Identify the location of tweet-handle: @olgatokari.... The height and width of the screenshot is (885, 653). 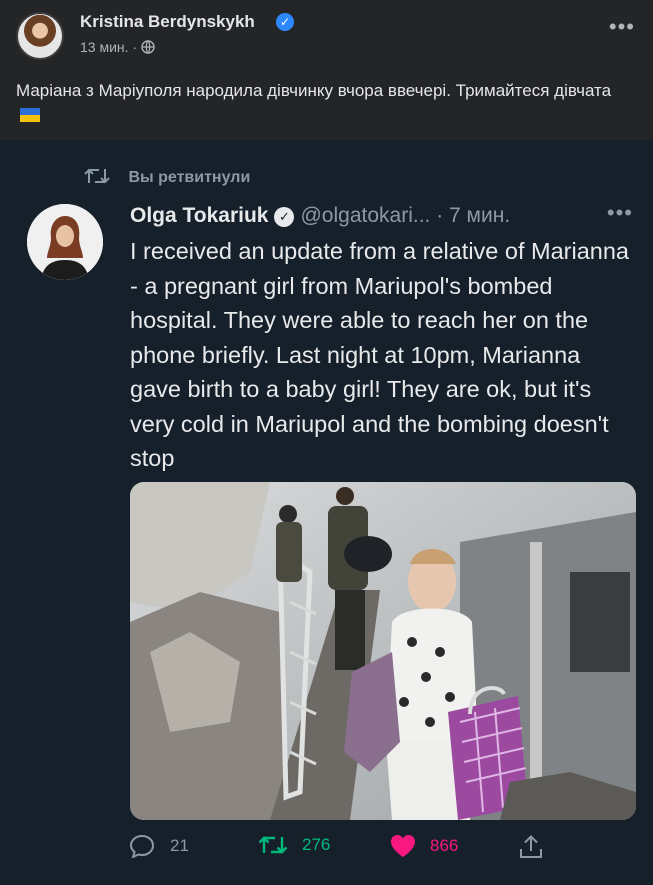
(365, 215).